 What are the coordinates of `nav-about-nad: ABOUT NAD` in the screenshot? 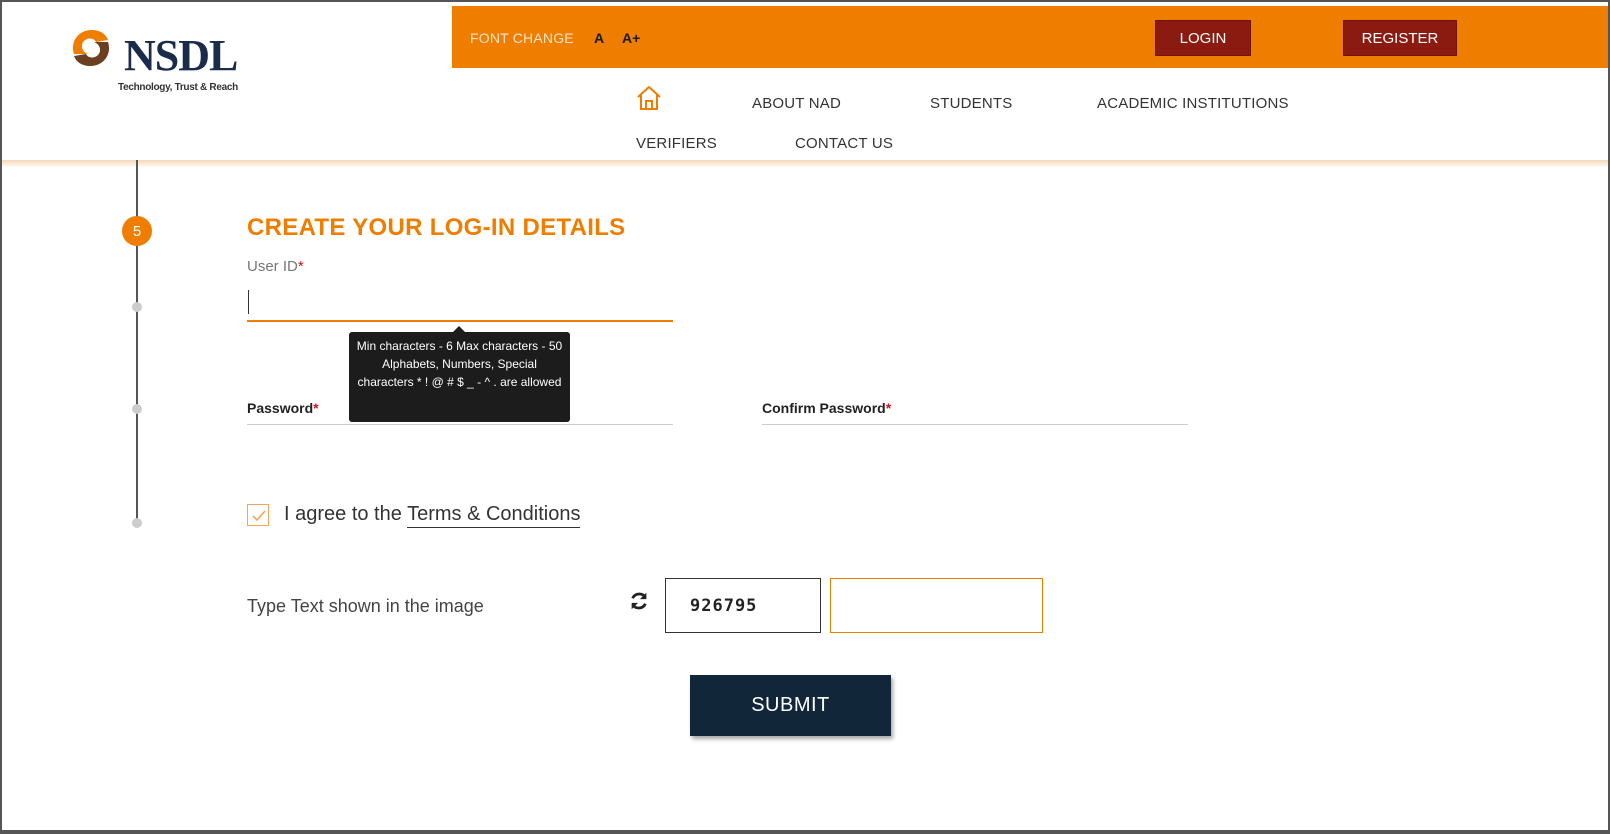 It's located at (796, 103).